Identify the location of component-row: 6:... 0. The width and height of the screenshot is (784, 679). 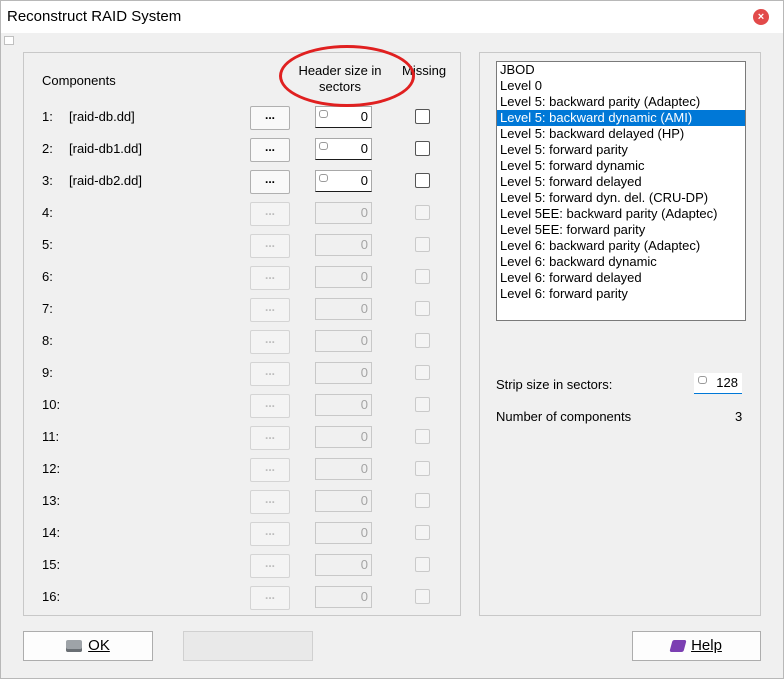
(242, 279).